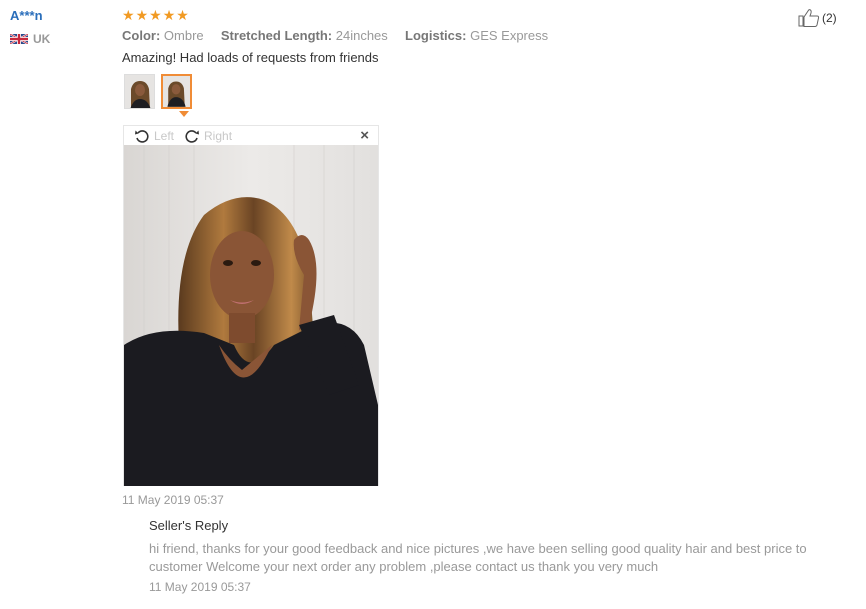 The height and width of the screenshot is (609, 866). Describe the element at coordinates (361, 35) in the screenshot. I see `attr-value: 24inches` at that location.